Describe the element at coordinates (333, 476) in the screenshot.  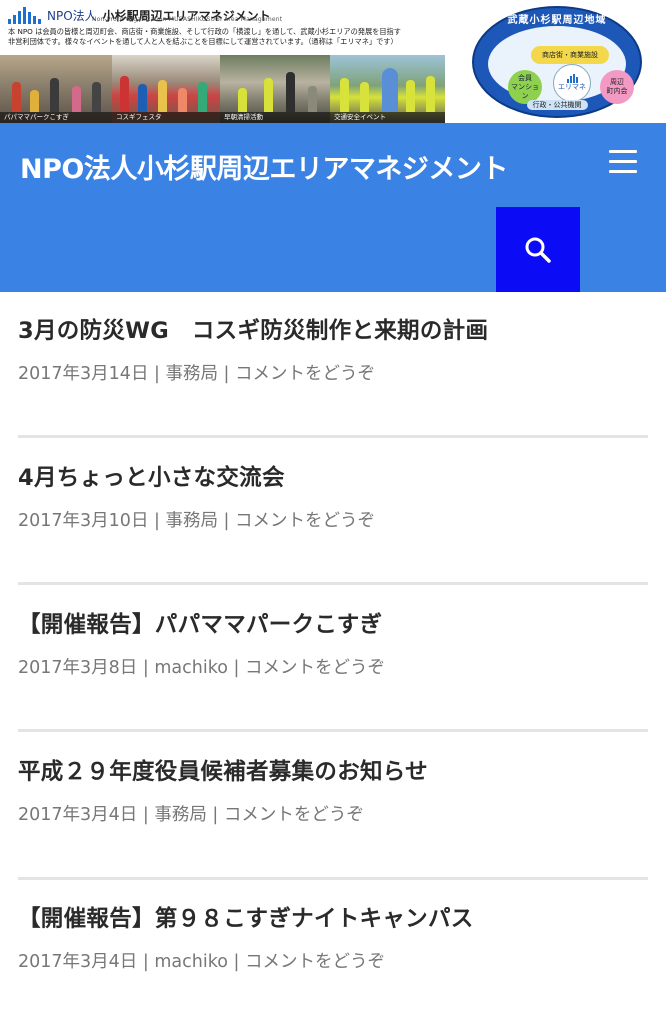
I see `post-title: 4月ちょっと小さな交流会` at that location.